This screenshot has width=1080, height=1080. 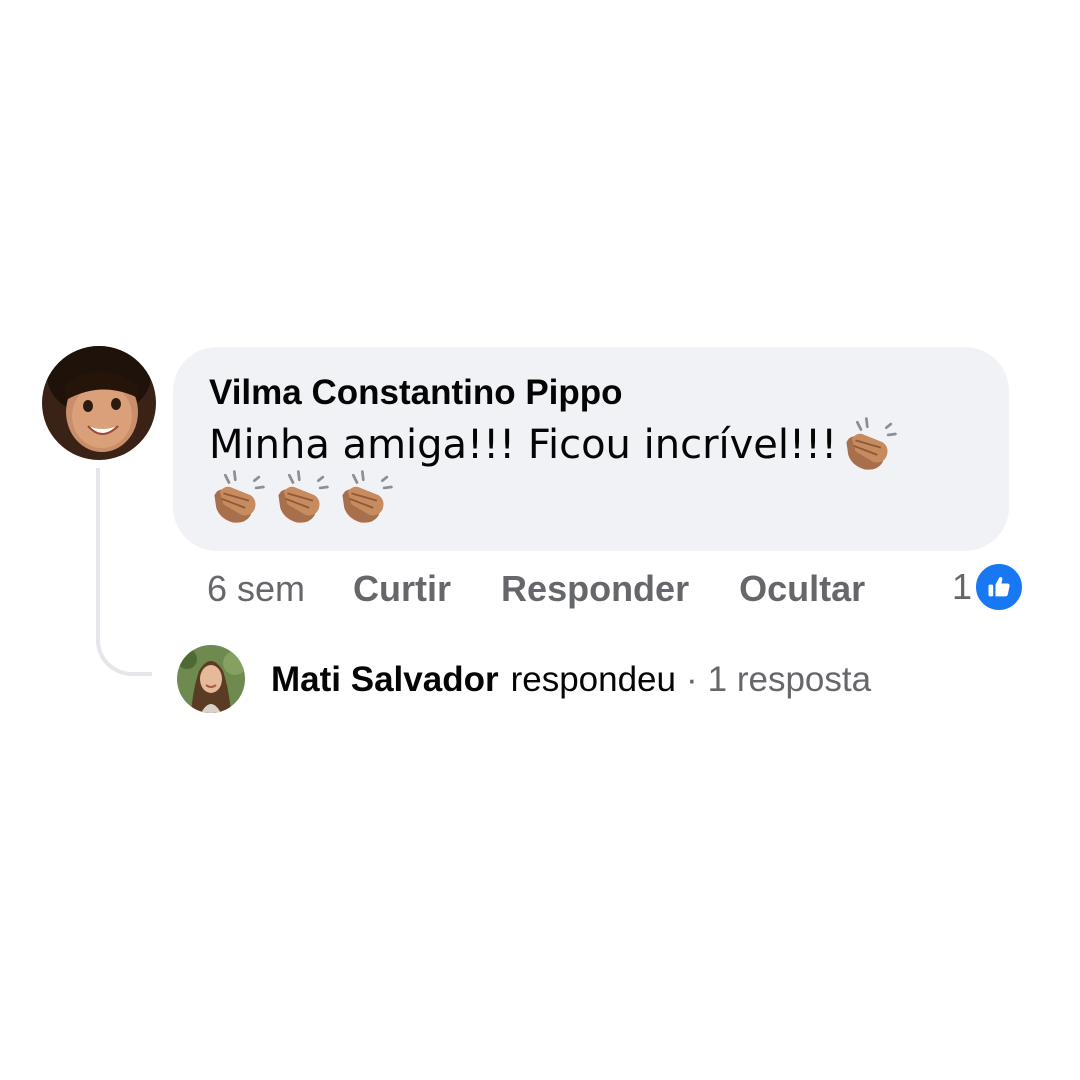 I want to click on comment-text: Minha amiga!!! Ficou incrível!!!, so click(x=592, y=445).